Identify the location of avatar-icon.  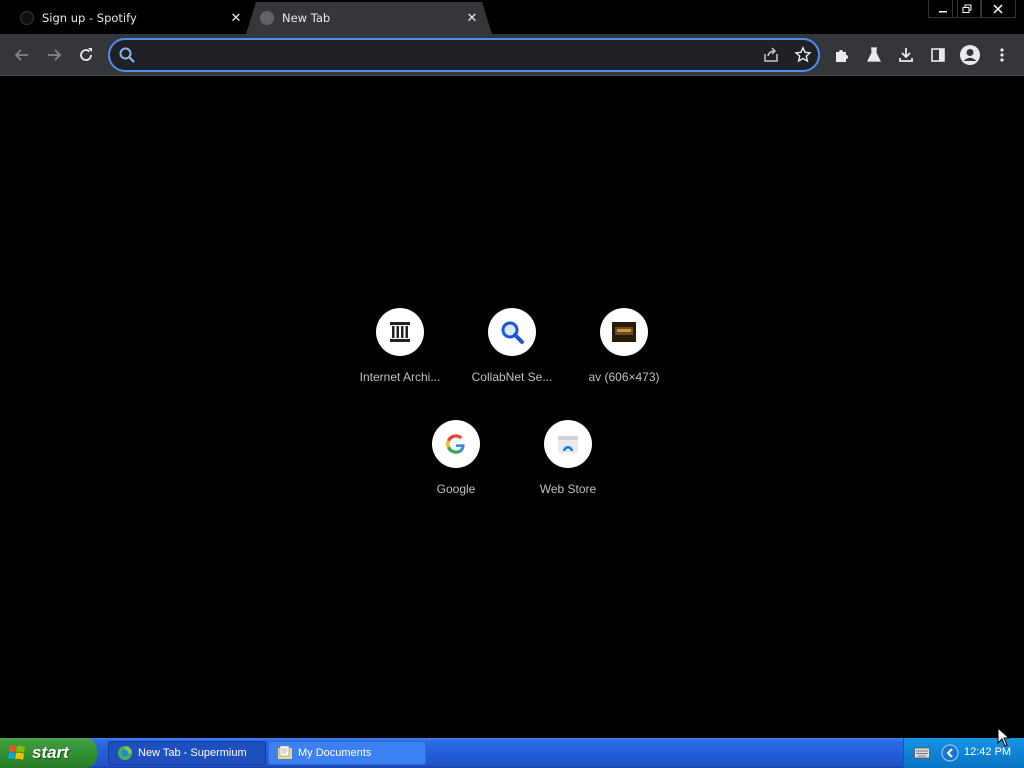
(970, 55).